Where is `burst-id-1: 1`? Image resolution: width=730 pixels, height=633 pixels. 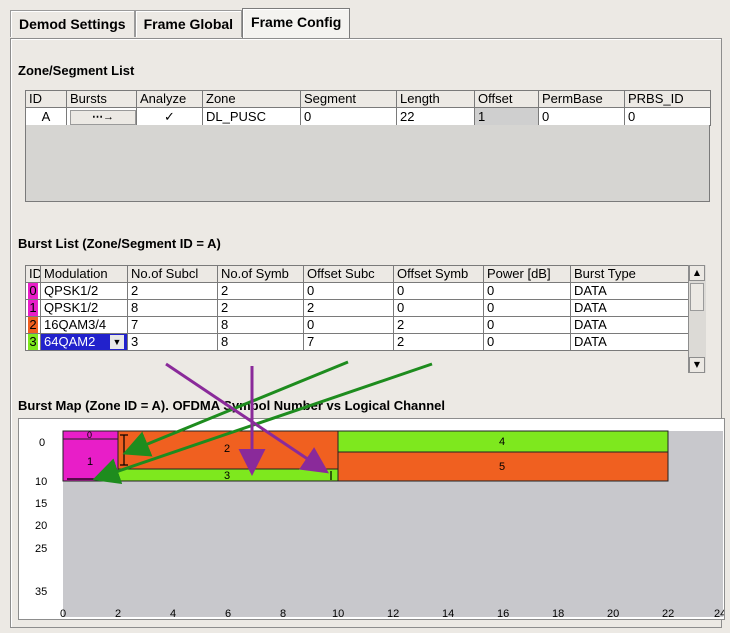 burst-id-1: 1 is located at coordinates (33, 308).